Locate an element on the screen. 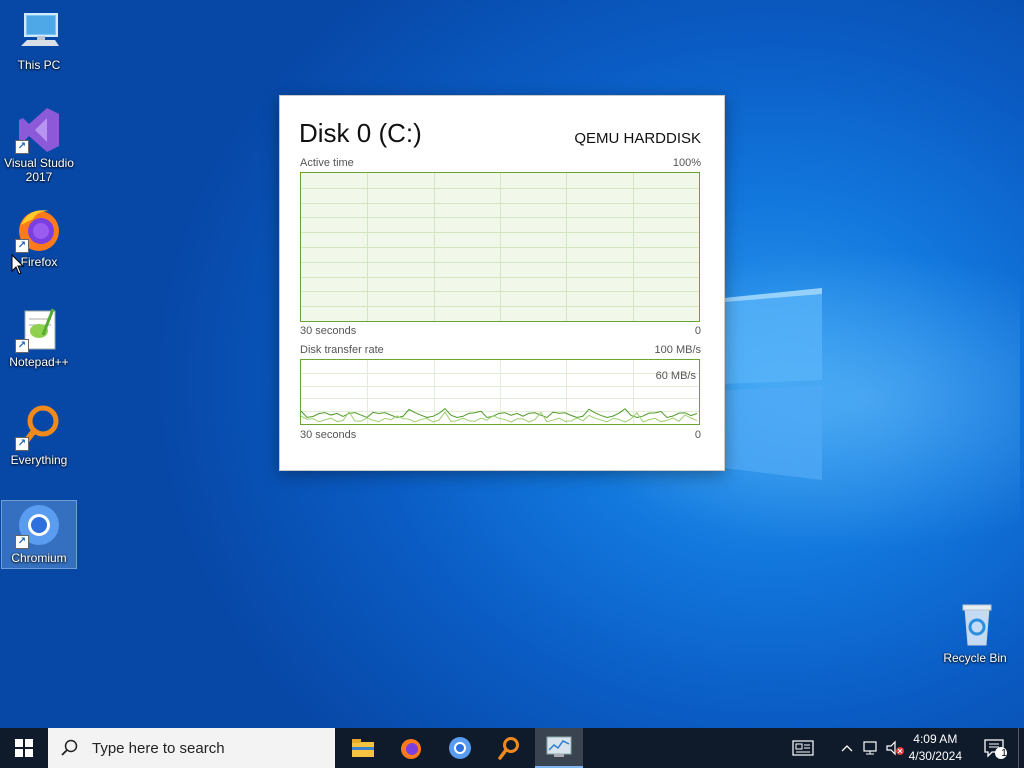 The height and width of the screenshot is (768, 1024). mouse-cursor-icon is located at coordinates (18, 264).